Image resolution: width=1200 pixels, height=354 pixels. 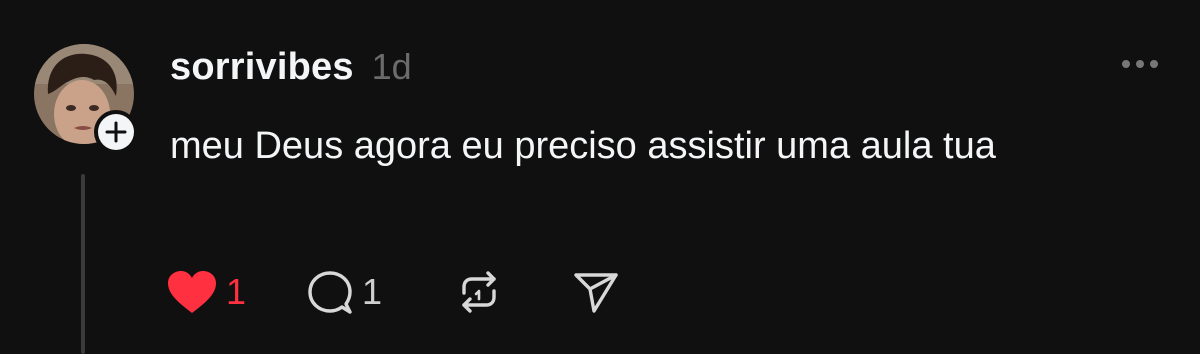 I want to click on thread-line, so click(x=83, y=264).